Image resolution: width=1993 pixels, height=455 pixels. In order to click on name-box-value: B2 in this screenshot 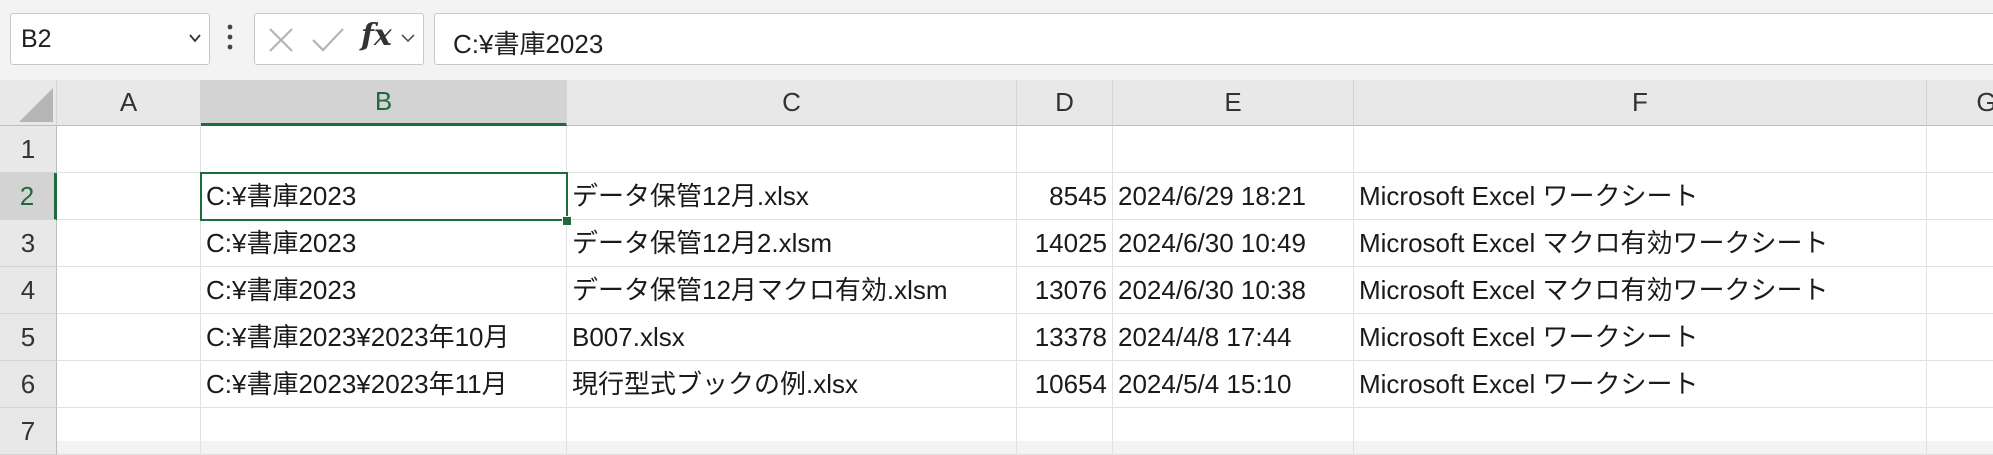, I will do `click(36, 39)`.